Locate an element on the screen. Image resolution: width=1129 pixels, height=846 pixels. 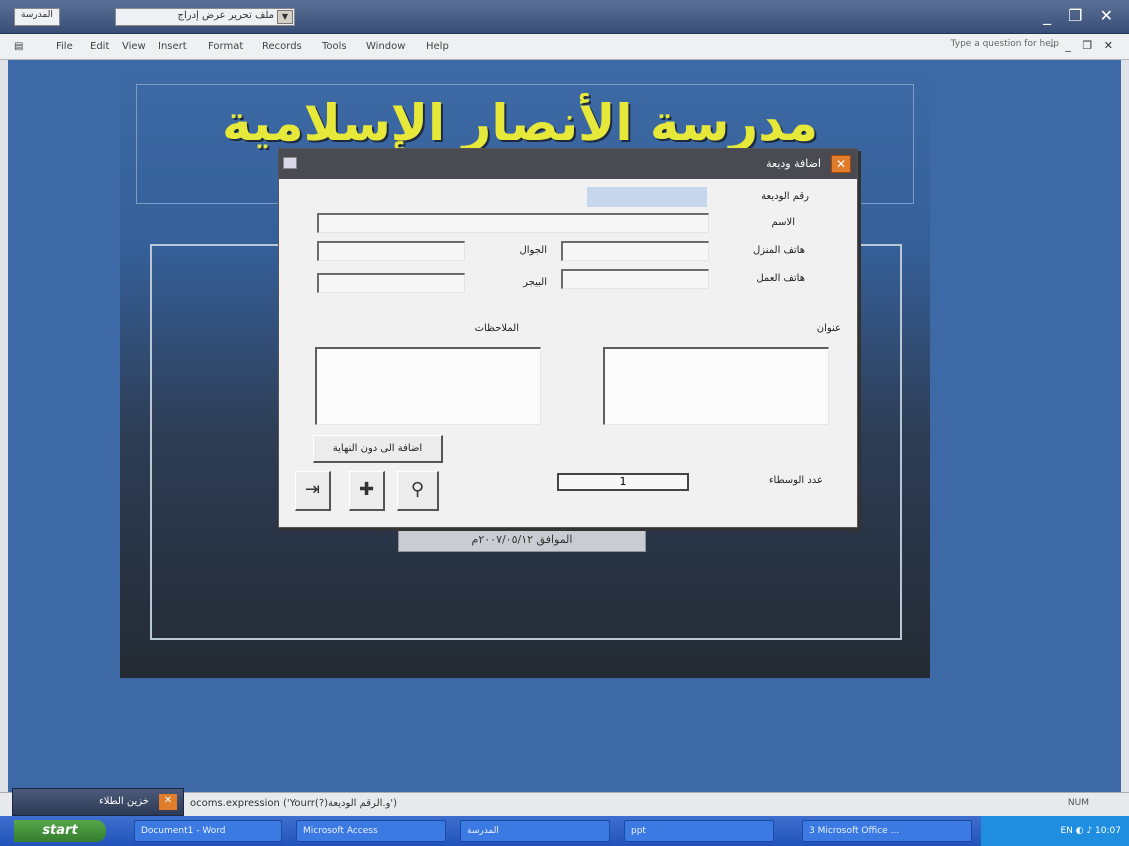
plus-icon: ✚ is located at coordinates (366, 489).